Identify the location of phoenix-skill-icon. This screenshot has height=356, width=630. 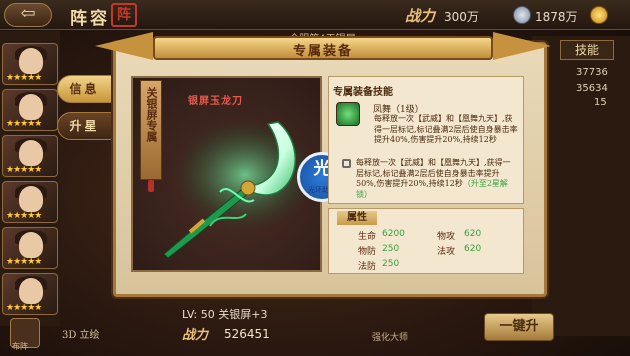
(348, 114).